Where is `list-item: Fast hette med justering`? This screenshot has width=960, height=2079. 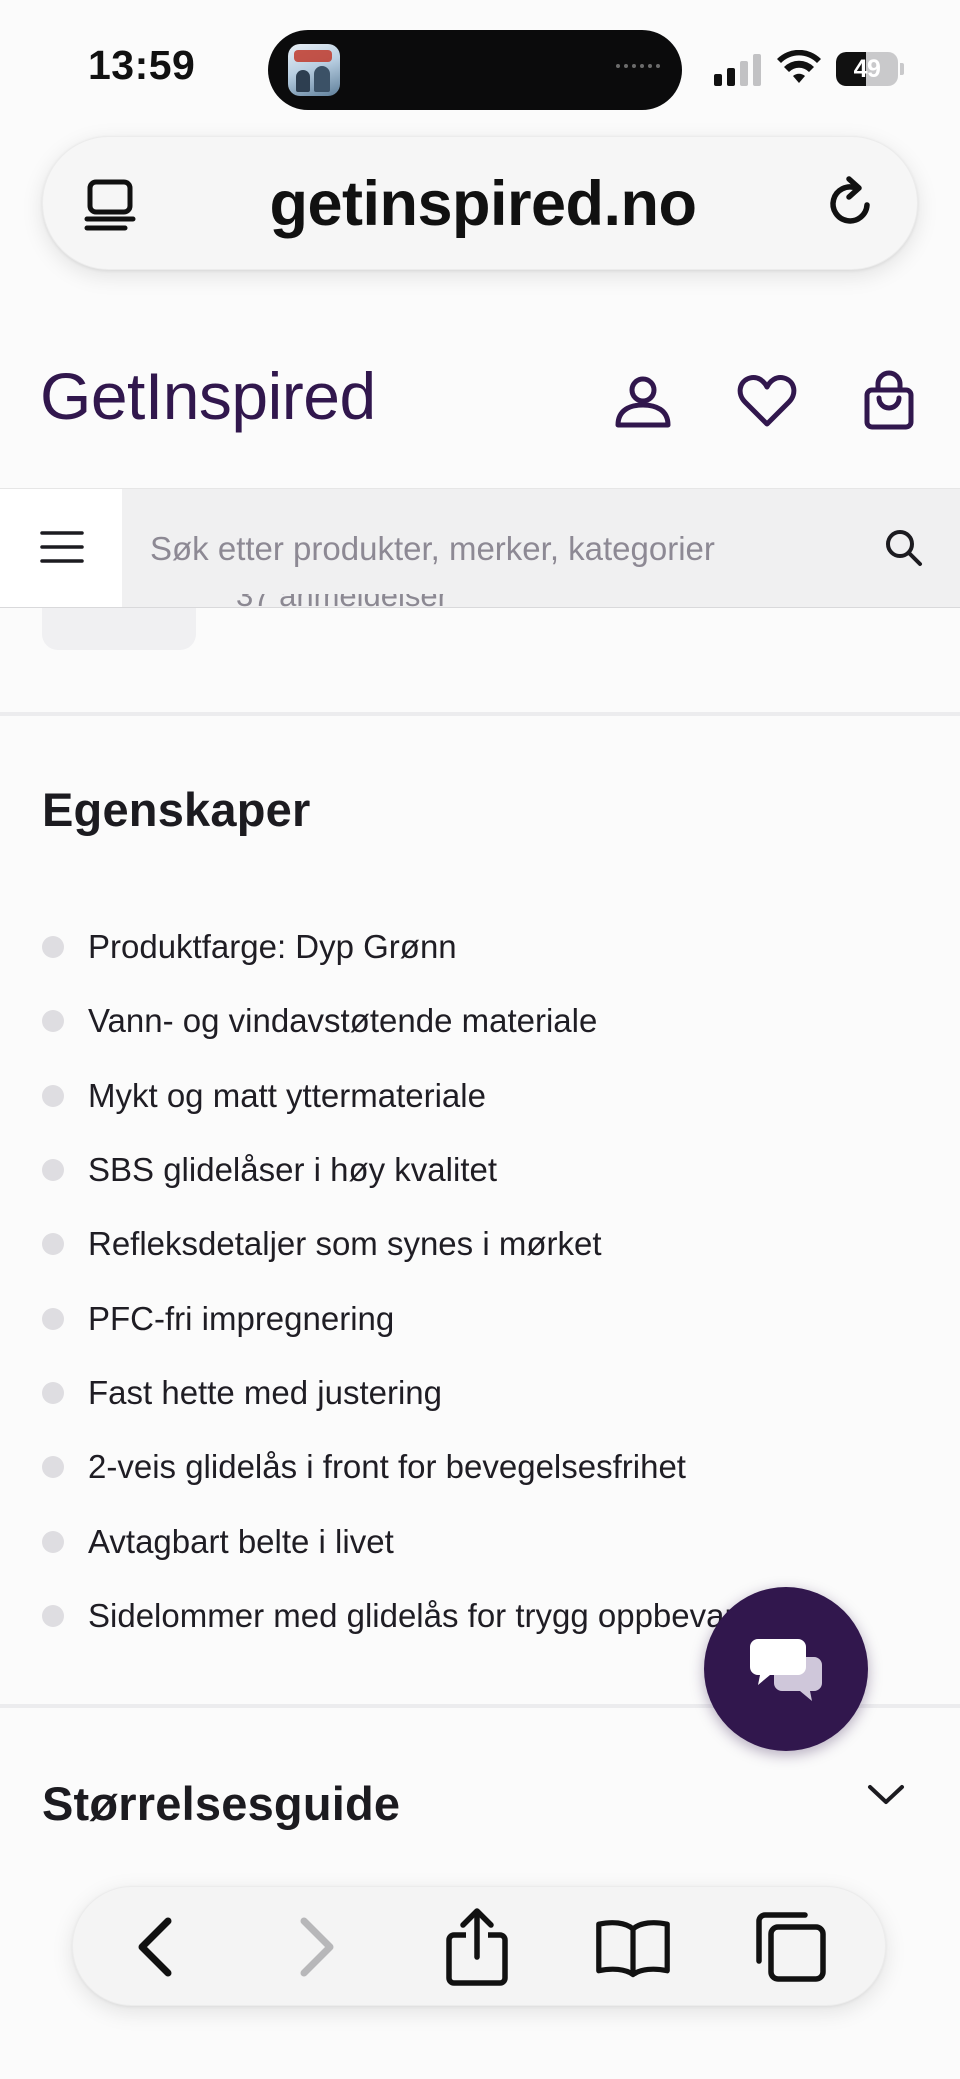
list-item: Fast hette med justering is located at coordinates (482, 1393).